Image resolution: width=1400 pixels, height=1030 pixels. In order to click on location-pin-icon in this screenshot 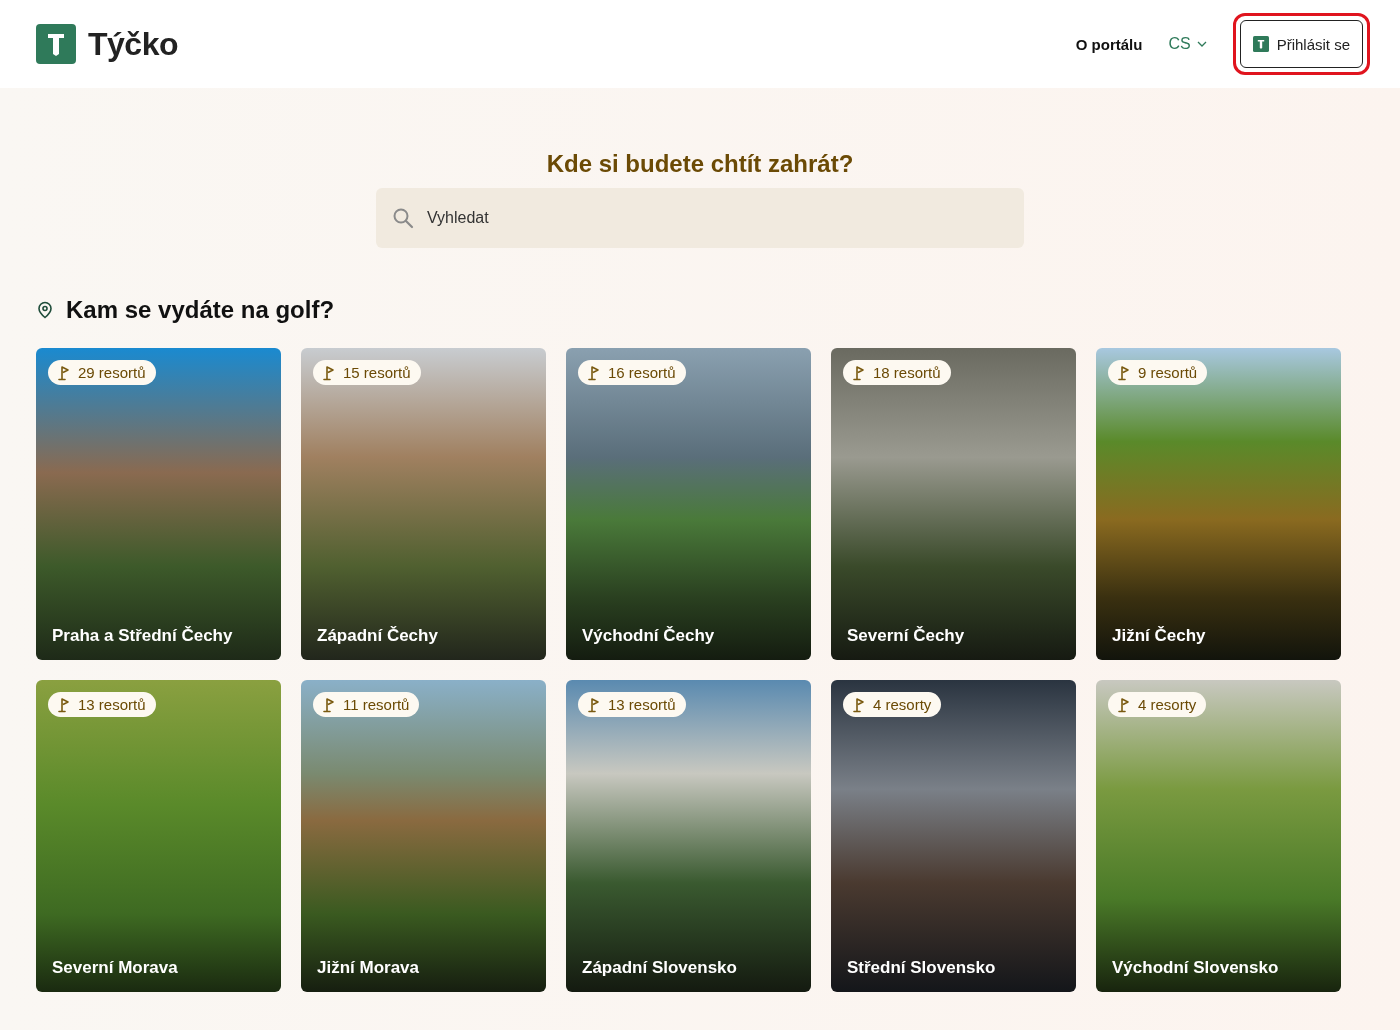, I will do `click(45, 310)`.